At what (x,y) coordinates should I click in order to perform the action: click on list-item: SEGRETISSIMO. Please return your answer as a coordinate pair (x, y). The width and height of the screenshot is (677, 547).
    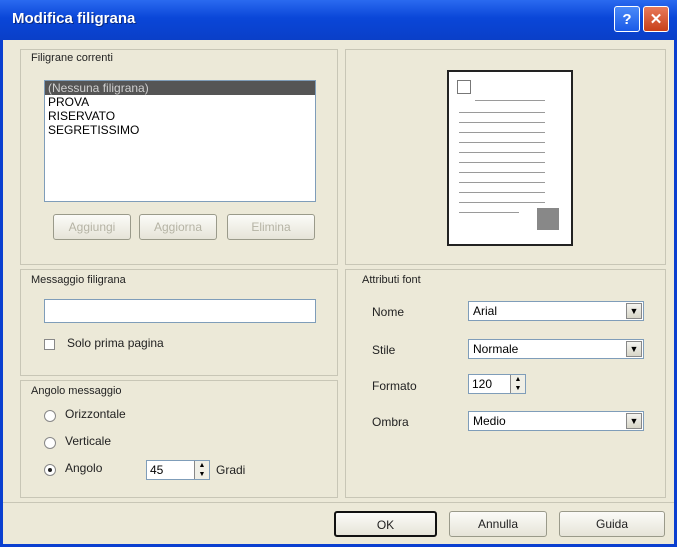
    Looking at the image, I should click on (180, 130).